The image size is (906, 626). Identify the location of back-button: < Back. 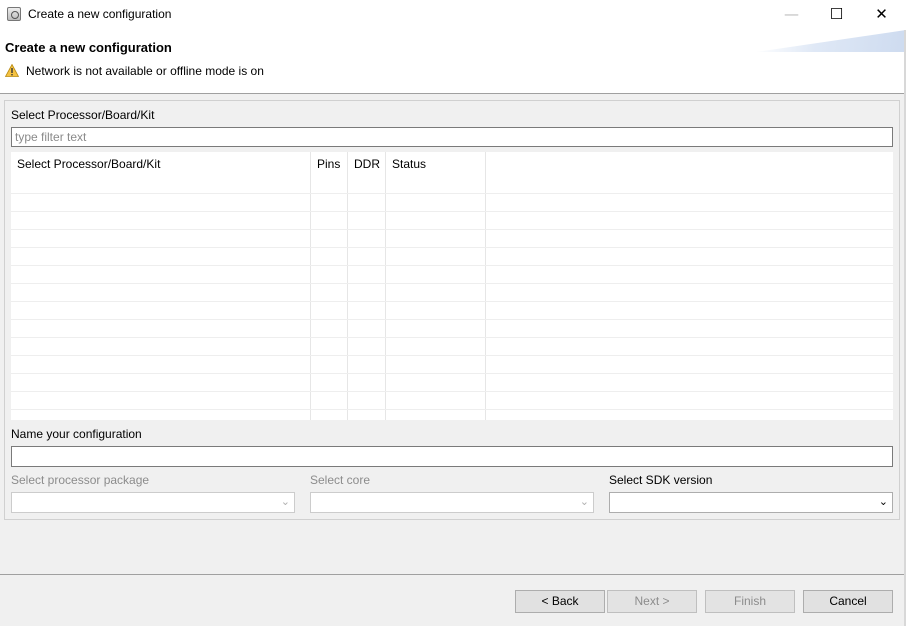
(560, 601).